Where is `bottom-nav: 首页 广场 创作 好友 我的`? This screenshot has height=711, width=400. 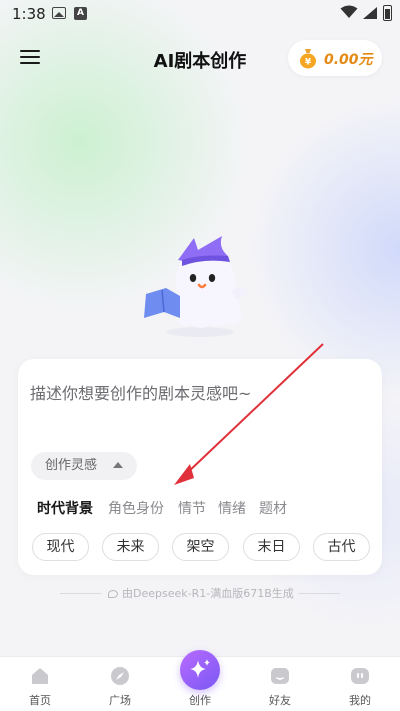
bottom-nav: 首页 广场 创作 好友 我的 is located at coordinates (200, 680).